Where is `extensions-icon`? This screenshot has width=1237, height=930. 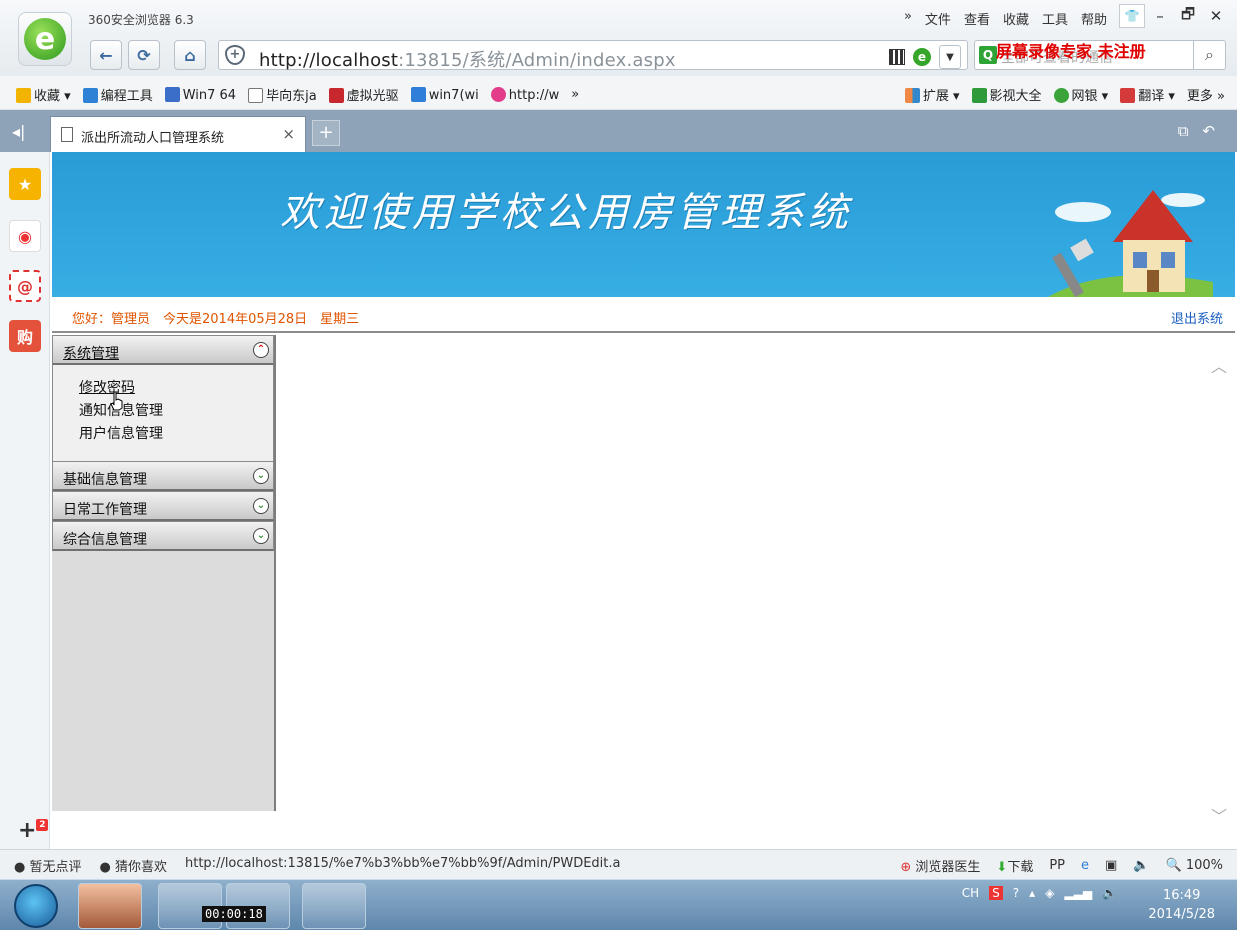 extensions-icon is located at coordinates (912, 95).